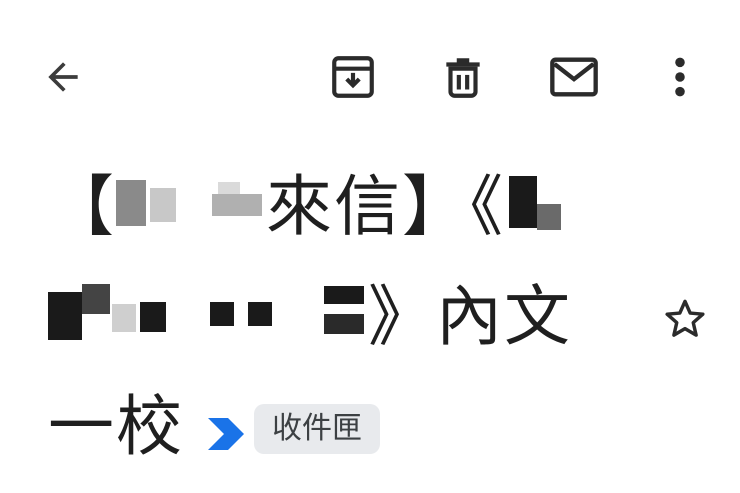  I want to click on subject-line-3: 一校 收件匣, so click(214, 427).